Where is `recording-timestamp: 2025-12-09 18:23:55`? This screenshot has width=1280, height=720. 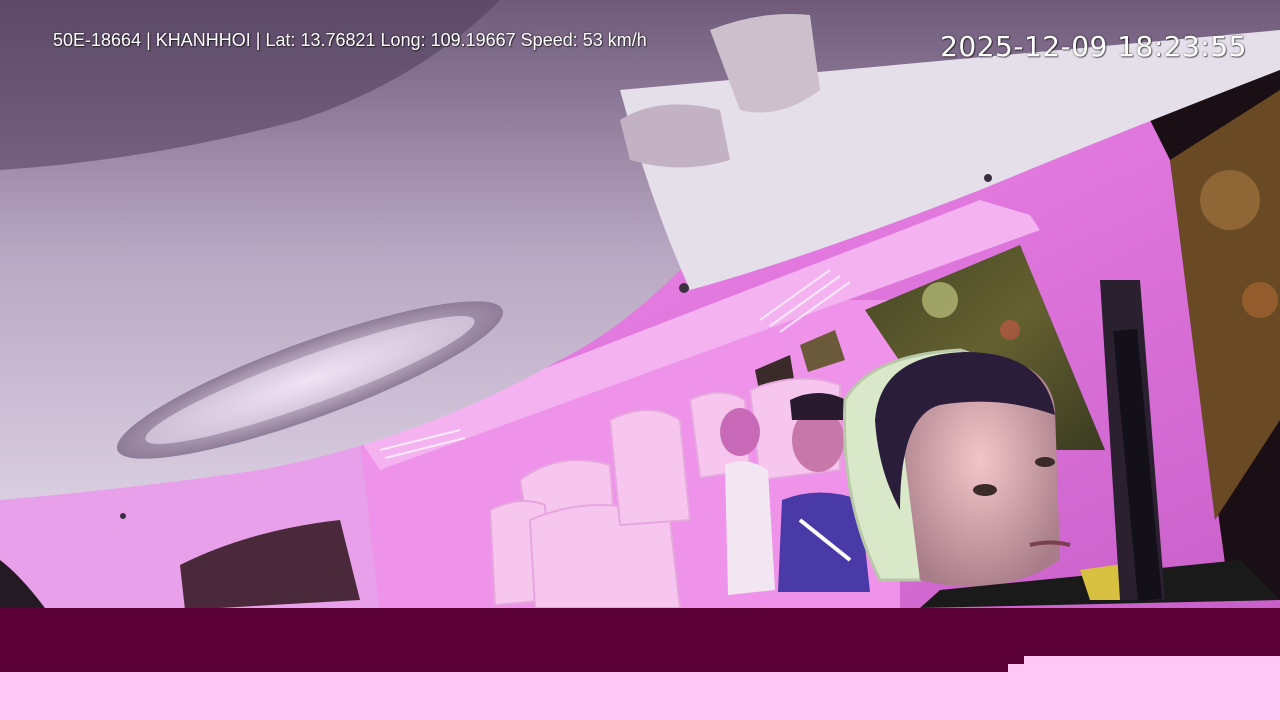 recording-timestamp: 2025-12-09 18:23:55 is located at coordinates (1093, 46).